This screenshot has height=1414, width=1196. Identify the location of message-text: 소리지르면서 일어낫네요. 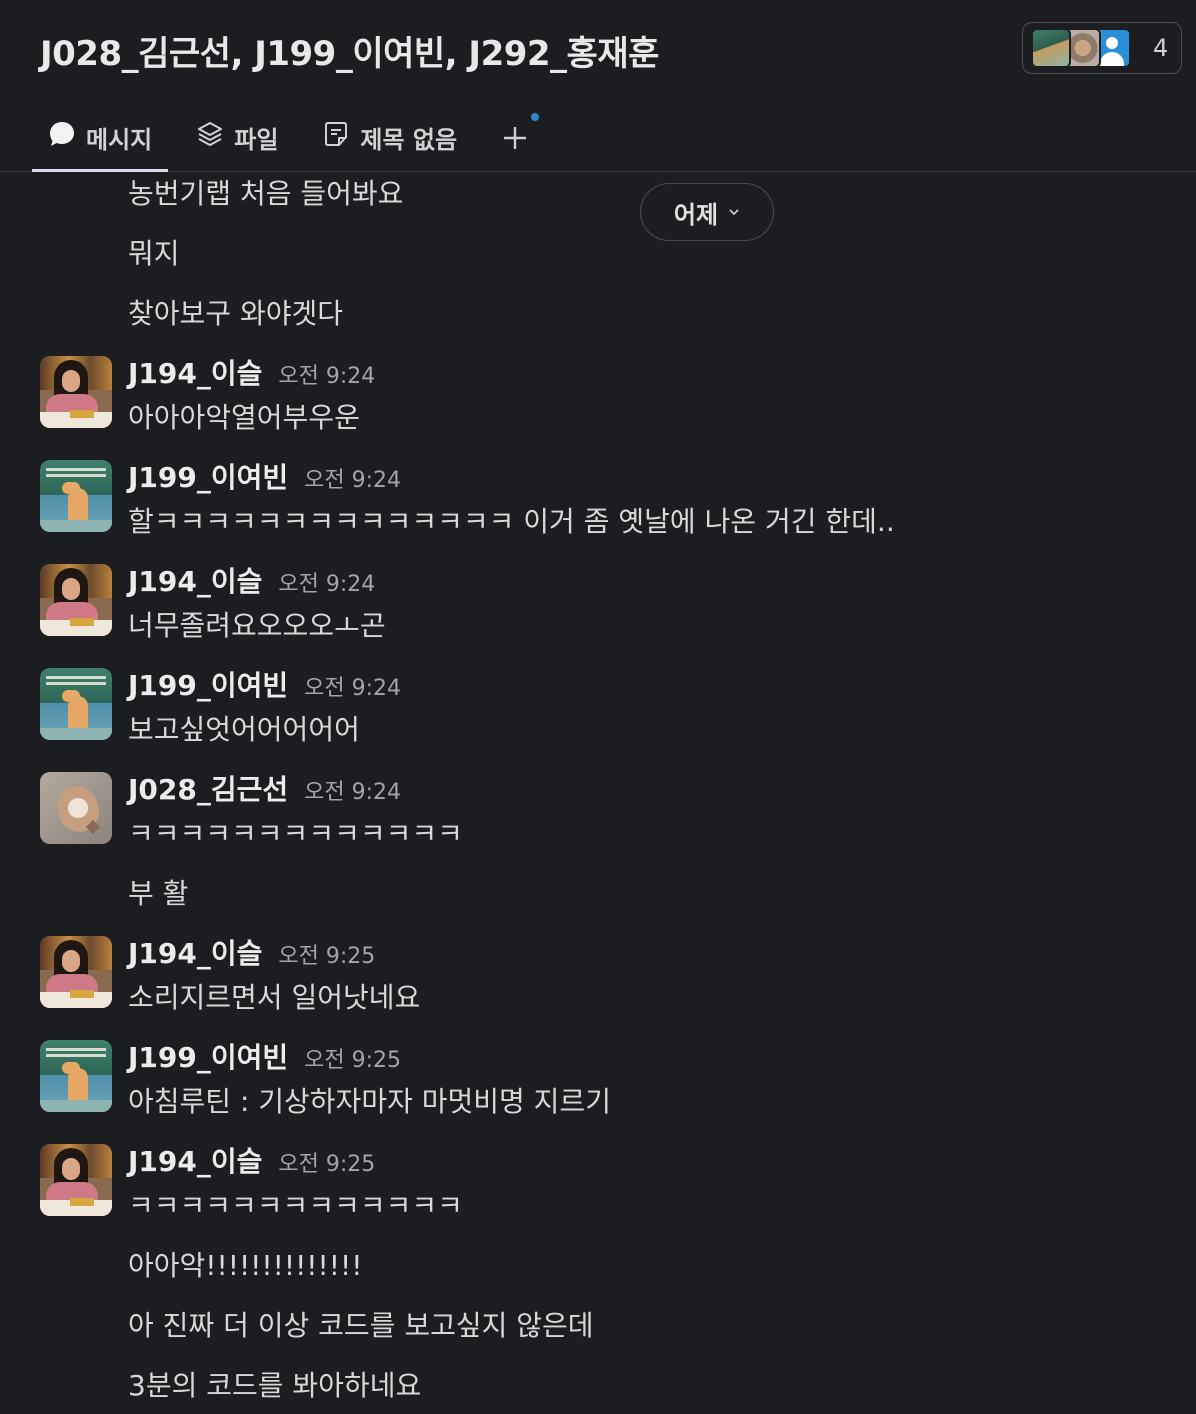
(274, 996).